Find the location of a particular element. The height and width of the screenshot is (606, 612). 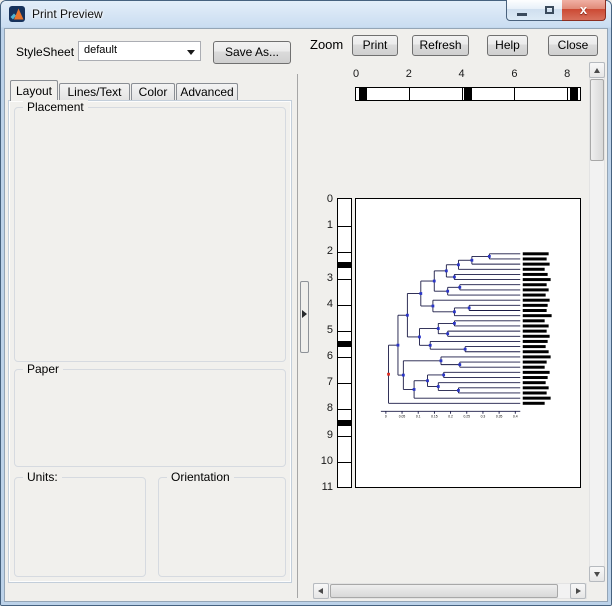

vertical-scrollbar-thumb is located at coordinates (597, 120).